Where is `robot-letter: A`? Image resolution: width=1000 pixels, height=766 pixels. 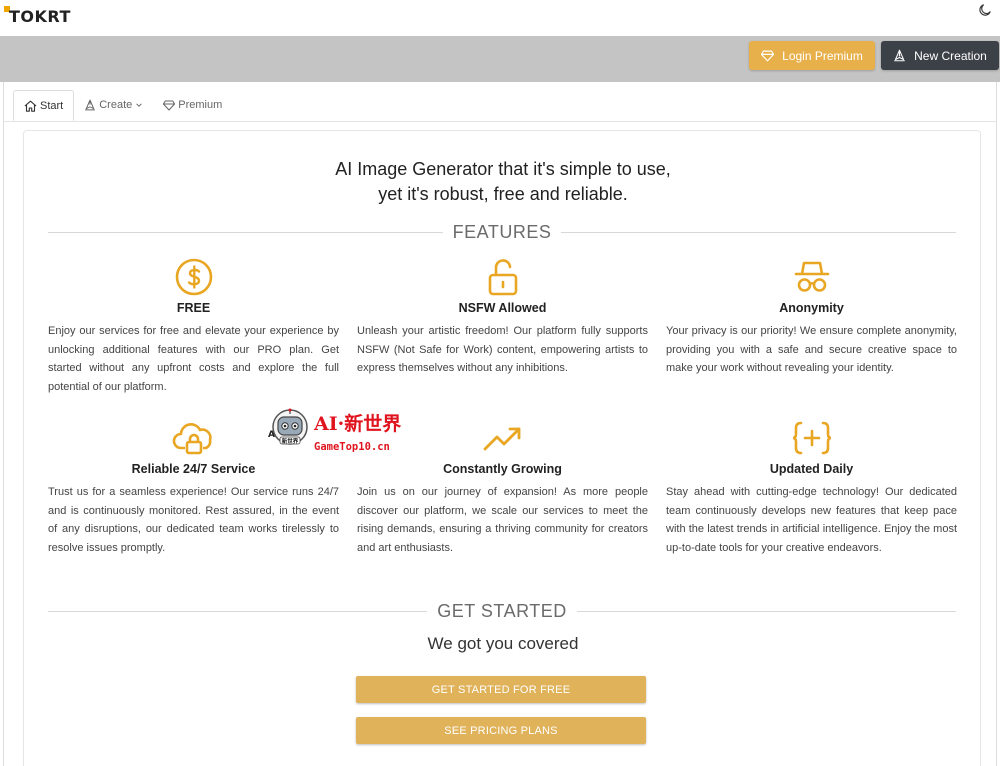 robot-letter: A is located at coordinates (271, 435).